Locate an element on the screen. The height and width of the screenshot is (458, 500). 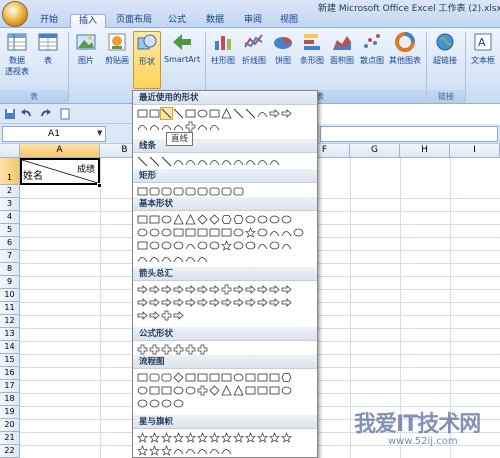
redo-icon is located at coordinates (46, 114).